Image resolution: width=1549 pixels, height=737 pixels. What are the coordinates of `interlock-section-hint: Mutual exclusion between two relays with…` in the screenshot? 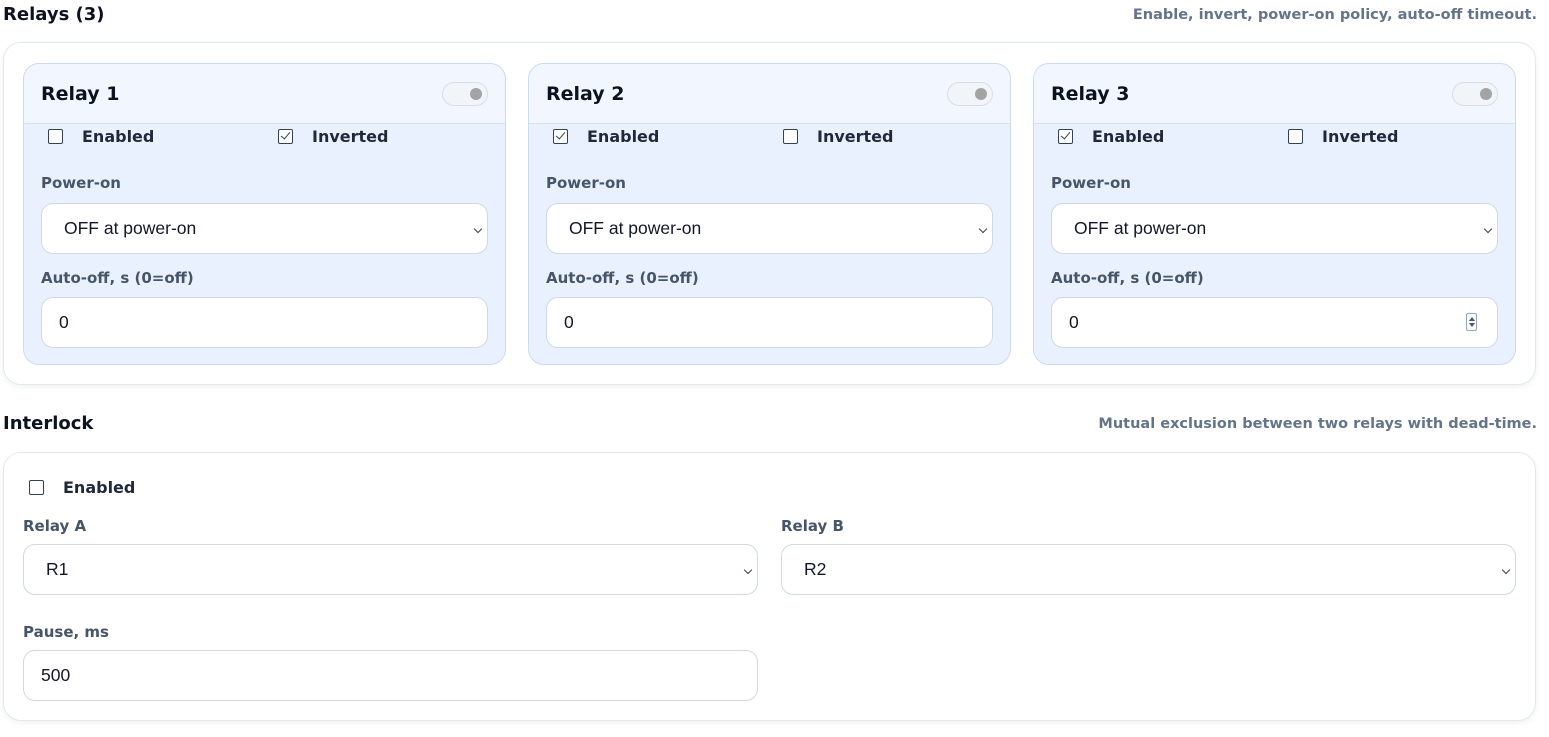 It's located at (1317, 423).